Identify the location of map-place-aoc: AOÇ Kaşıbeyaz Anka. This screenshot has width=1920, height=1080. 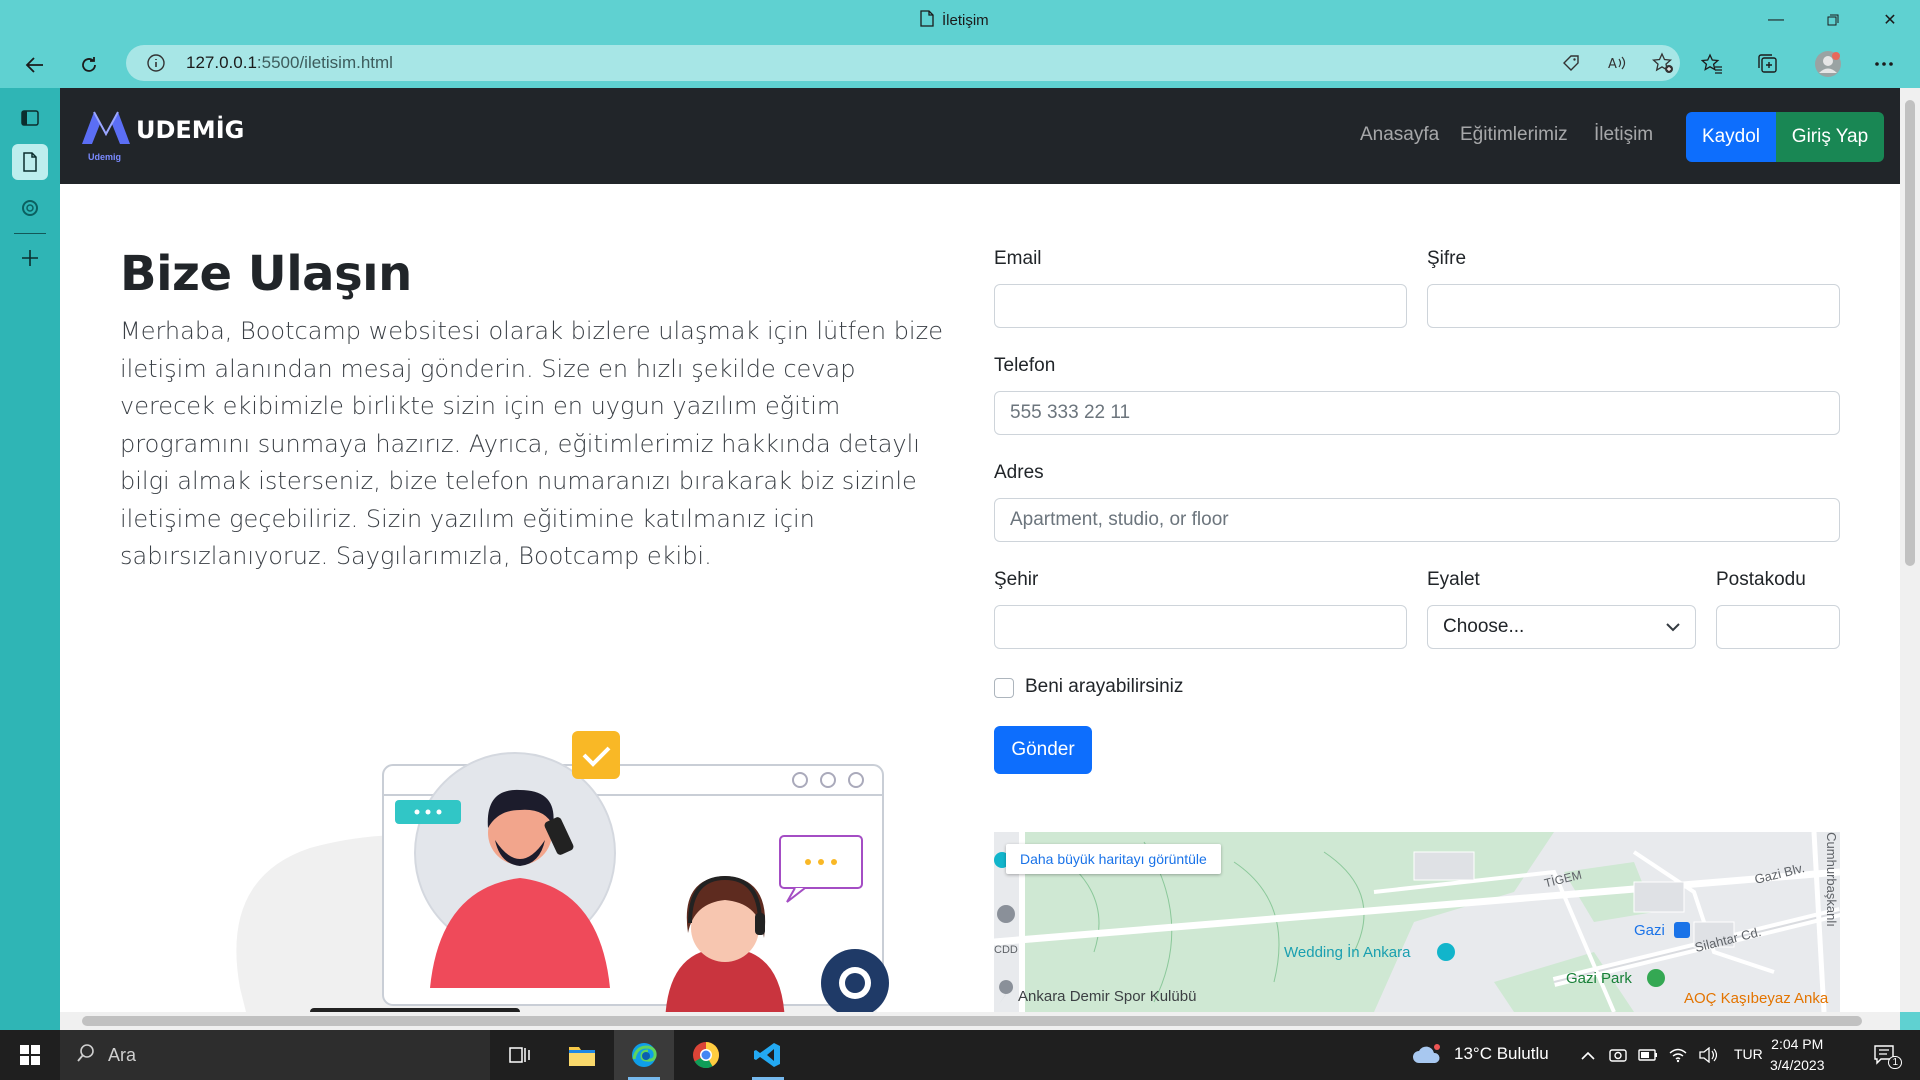
(1756, 998).